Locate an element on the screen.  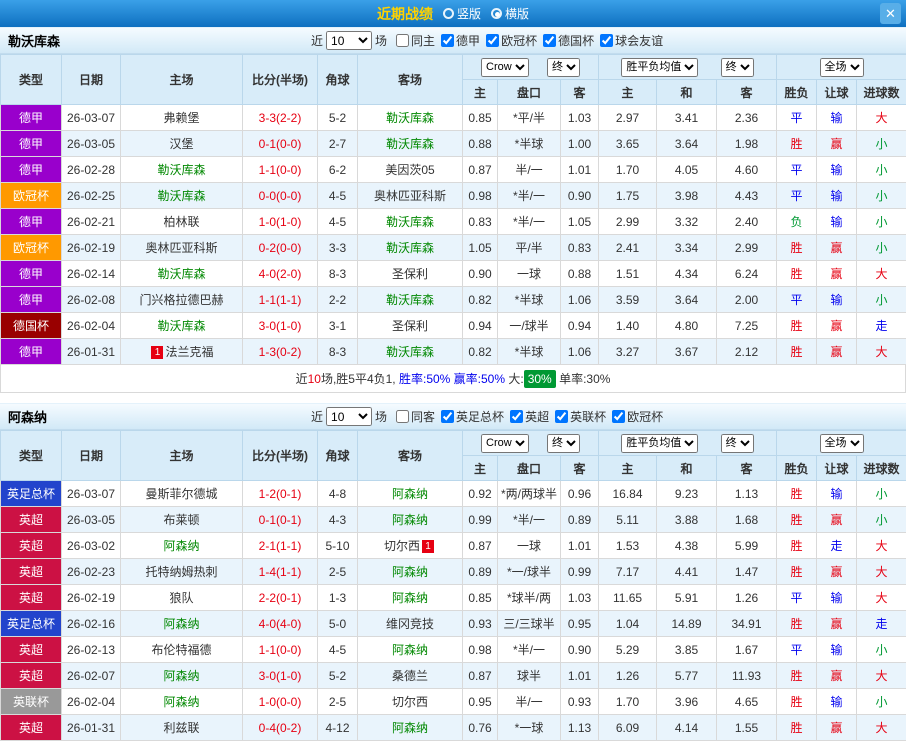
layout-option-horizontal: 横版 is located at coordinates (510, 13).